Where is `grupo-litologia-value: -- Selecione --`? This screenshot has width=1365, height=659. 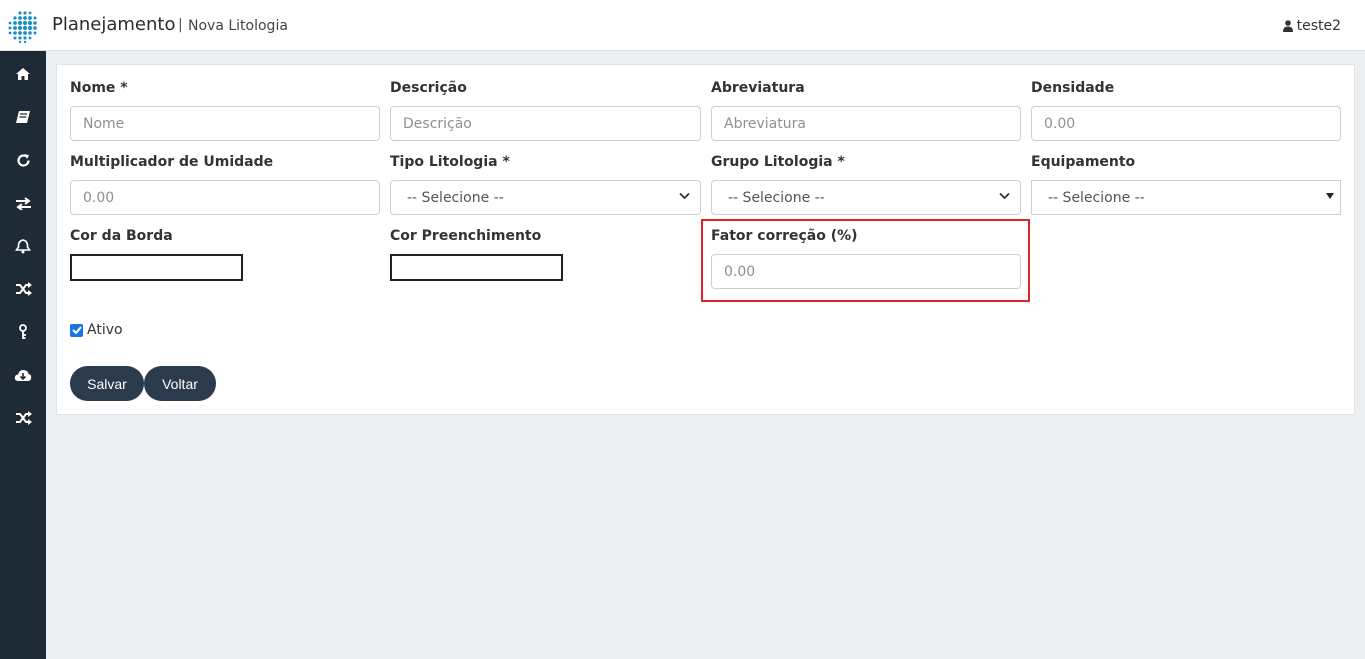 grupo-litologia-value: -- Selecione -- is located at coordinates (776, 197).